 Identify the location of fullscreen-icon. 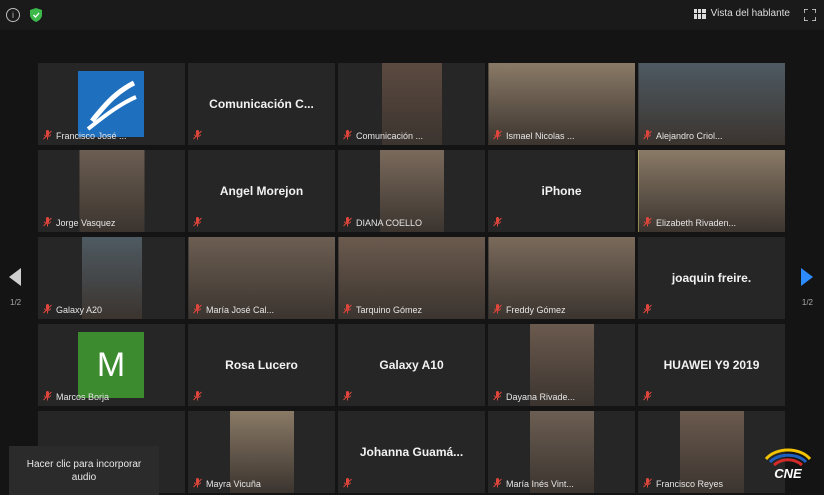
(810, 15).